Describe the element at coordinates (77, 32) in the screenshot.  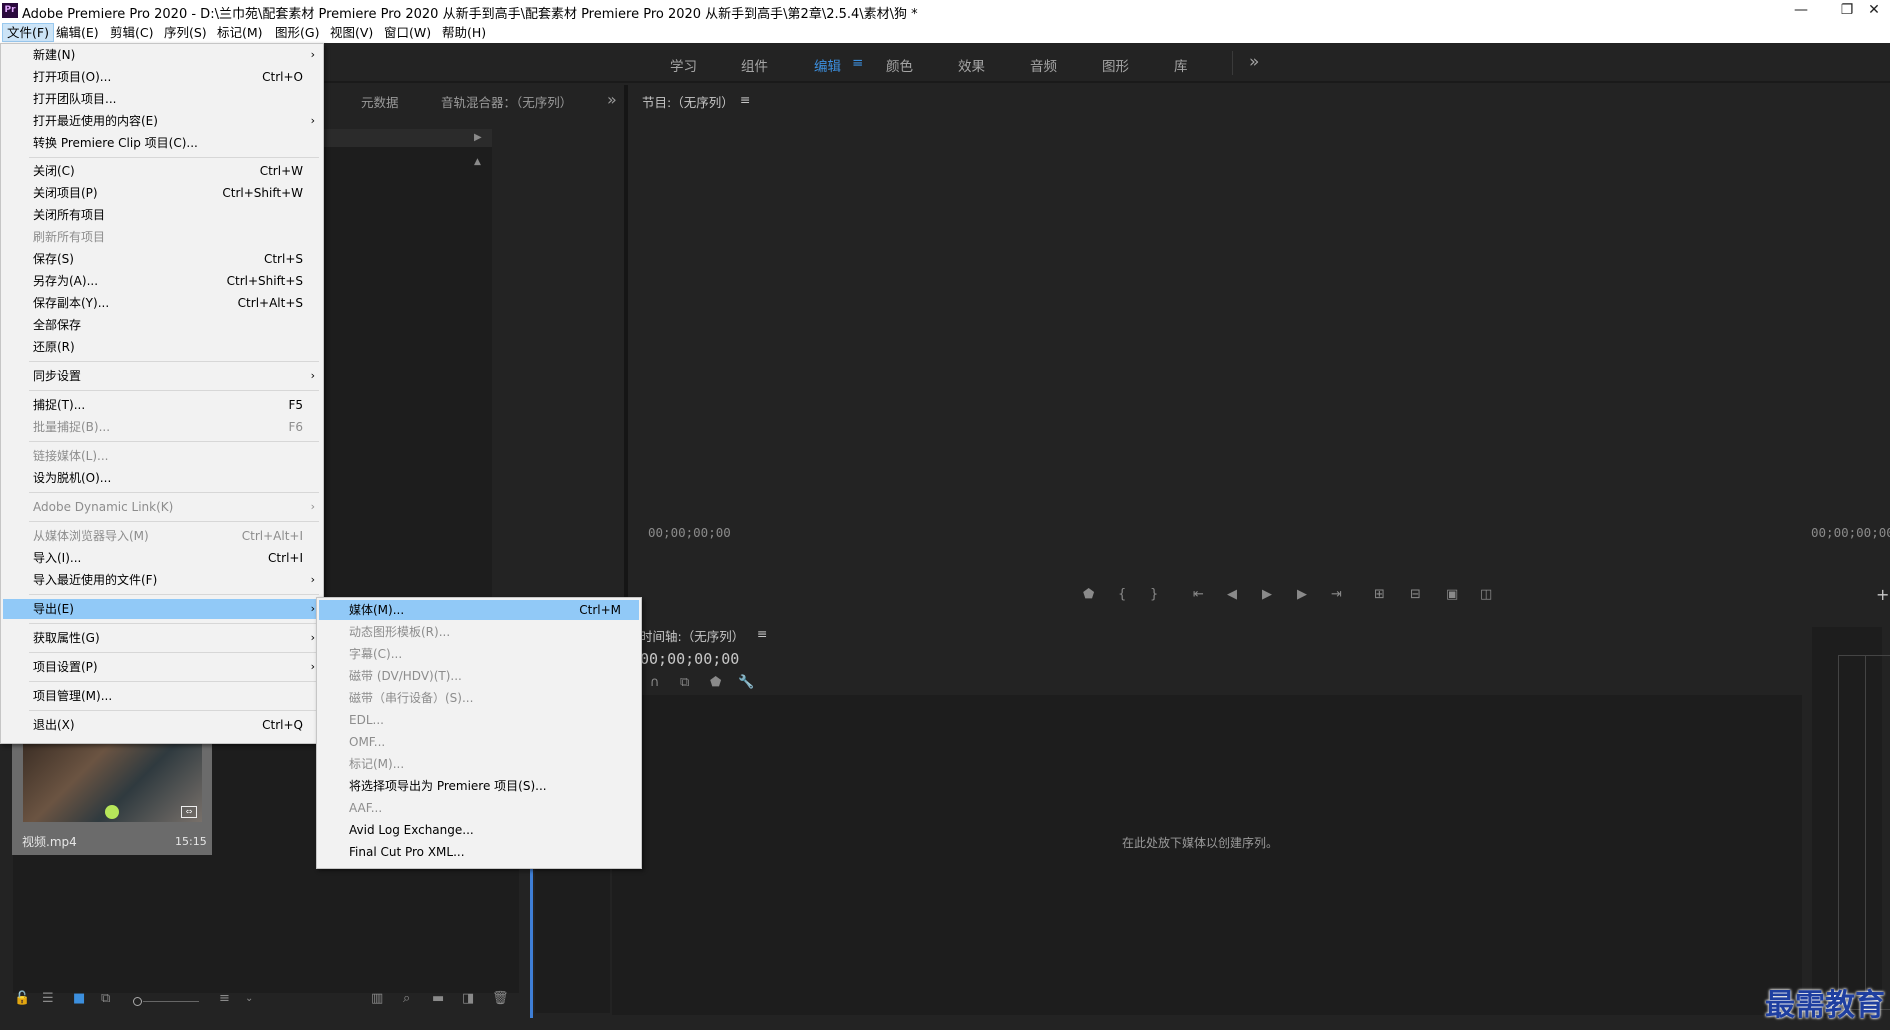
I see `menu-edit: 编辑(E)` at that location.